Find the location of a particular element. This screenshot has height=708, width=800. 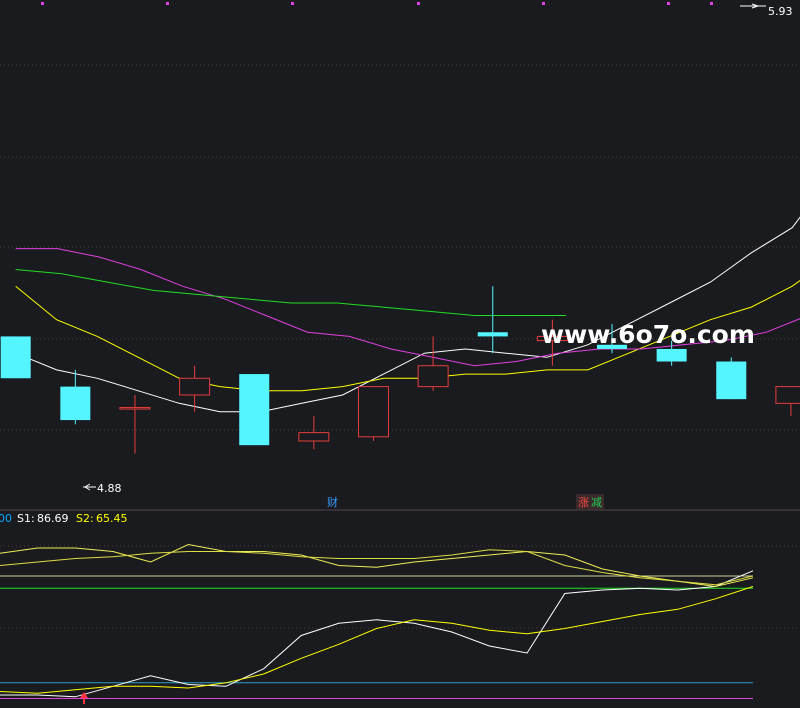

ma-line-green is located at coordinates (291, 292).